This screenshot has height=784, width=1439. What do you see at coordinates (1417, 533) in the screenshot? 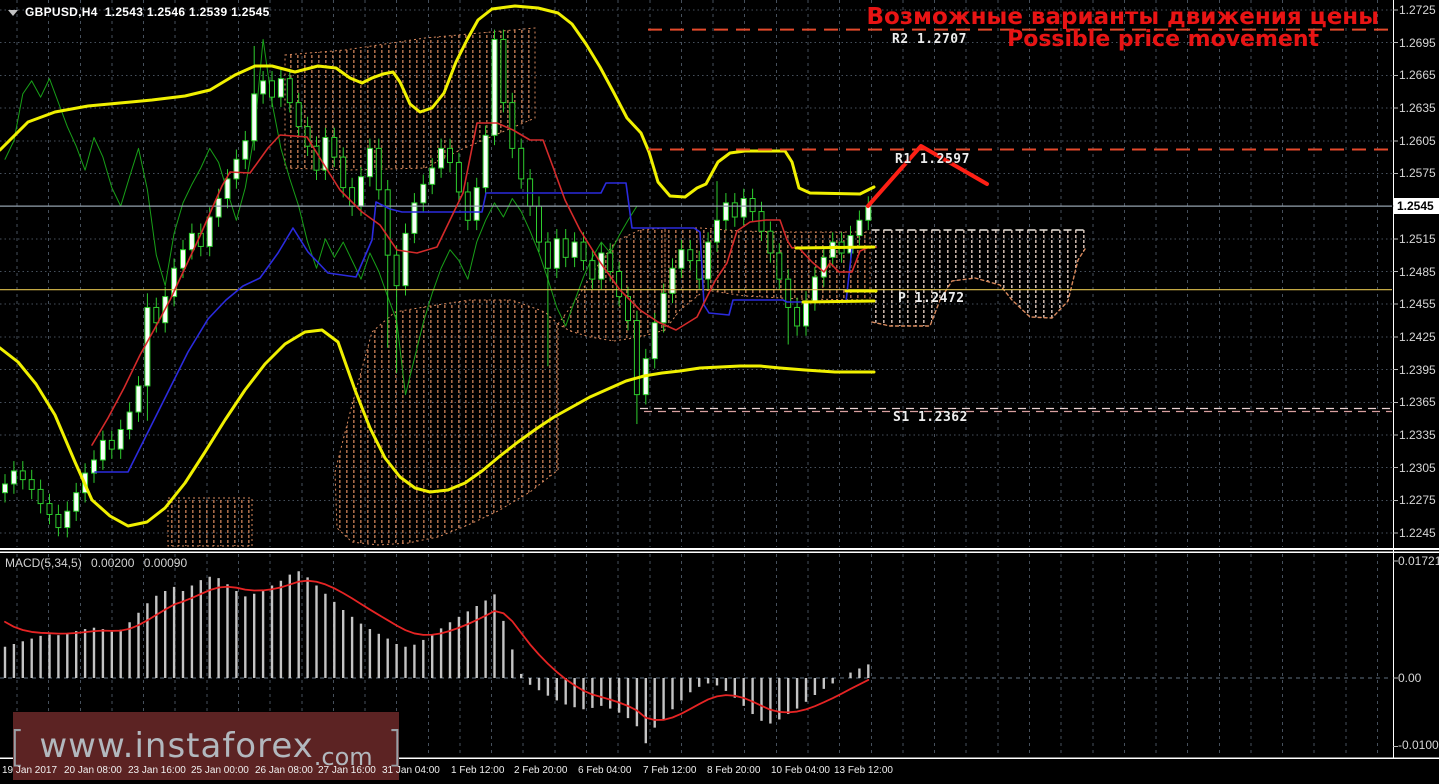
I see `price-axis-label: 1.2245` at bounding box center [1417, 533].